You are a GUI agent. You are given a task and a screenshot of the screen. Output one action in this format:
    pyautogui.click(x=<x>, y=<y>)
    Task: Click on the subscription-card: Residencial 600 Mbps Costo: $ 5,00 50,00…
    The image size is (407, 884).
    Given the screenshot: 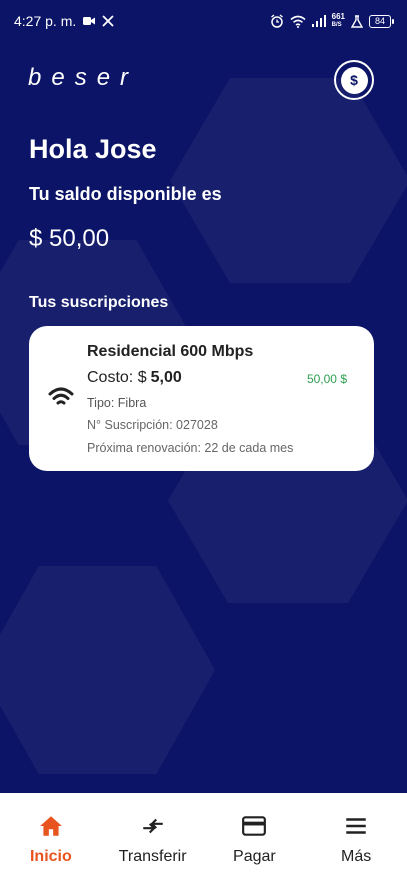 What is the action you would take?
    pyautogui.click(x=201, y=398)
    